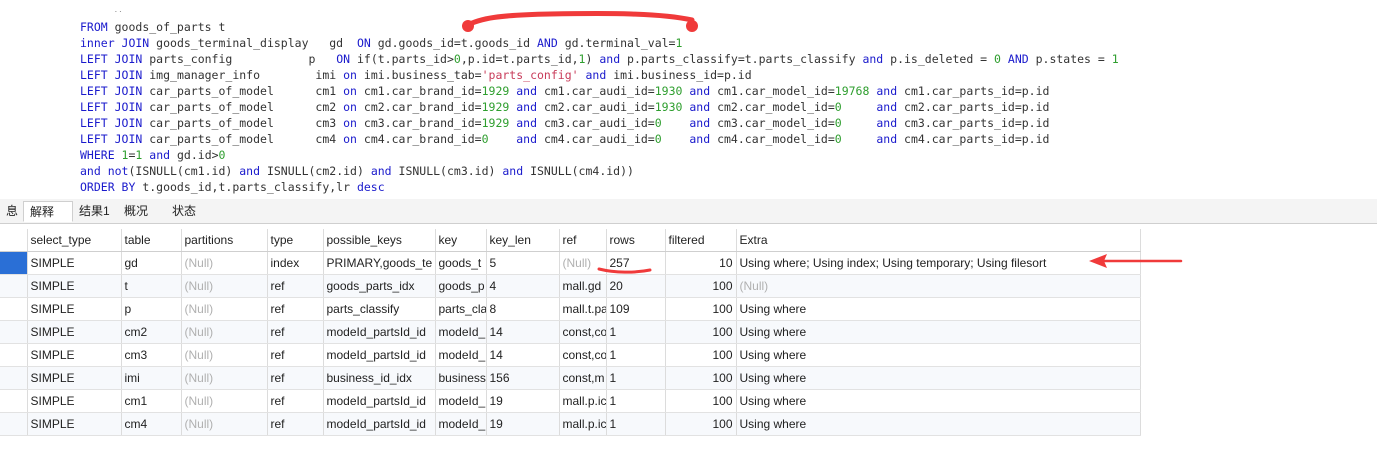 This screenshot has width=1377, height=465. I want to click on cell-possible-keys: PRIMARY,goods_te, so click(379, 263).